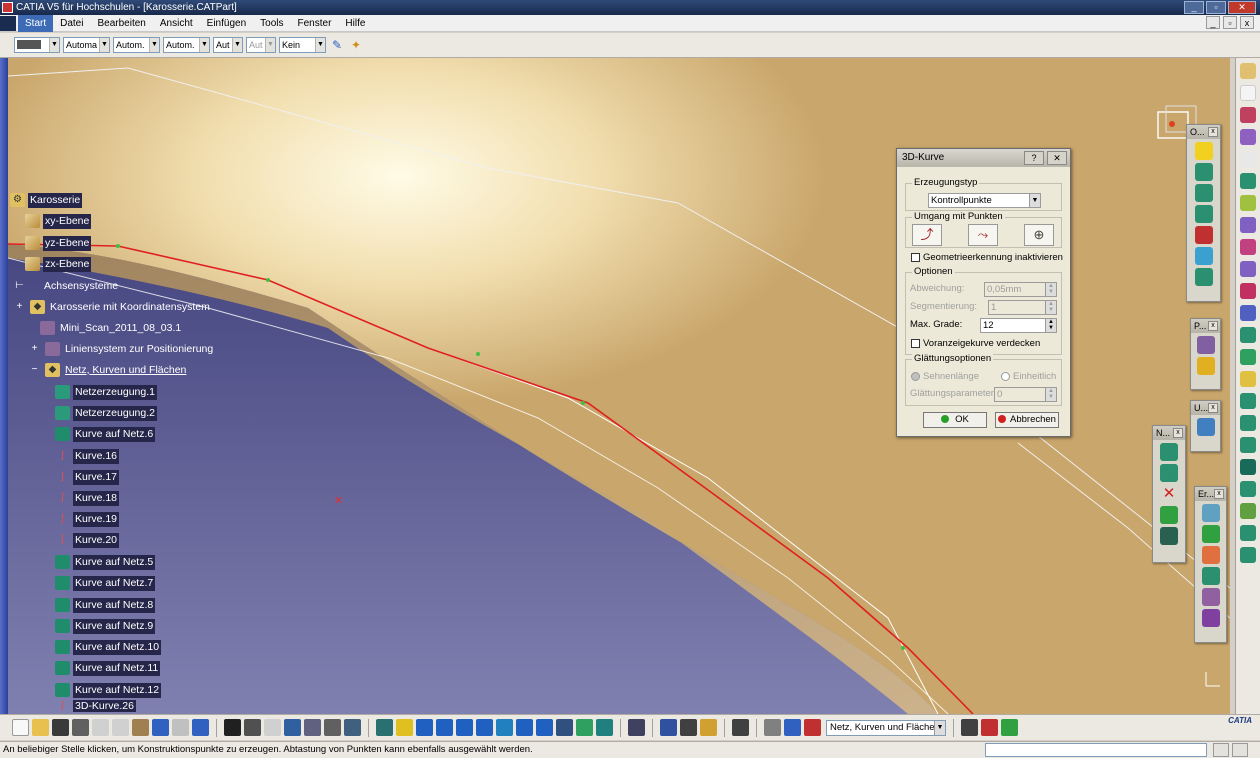 Image resolution: width=1260 pixels, height=758 pixels. I want to click on split-icon, so click(1248, 313).